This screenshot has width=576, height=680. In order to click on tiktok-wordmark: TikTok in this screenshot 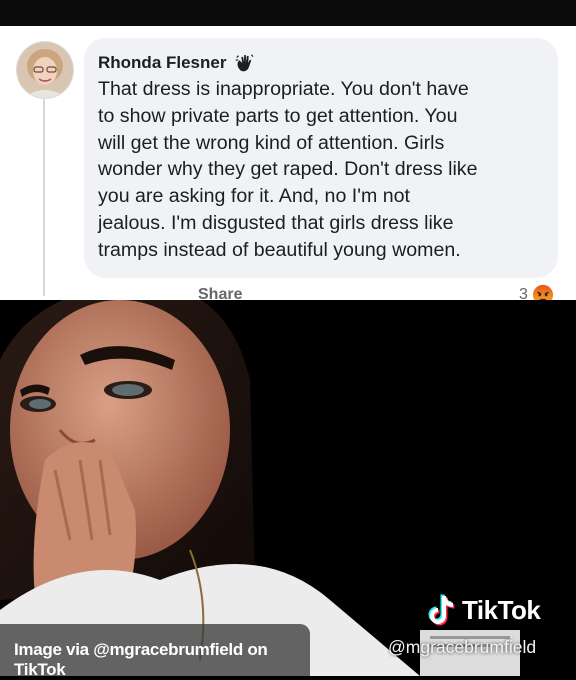, I will do `click(501, 609)`.